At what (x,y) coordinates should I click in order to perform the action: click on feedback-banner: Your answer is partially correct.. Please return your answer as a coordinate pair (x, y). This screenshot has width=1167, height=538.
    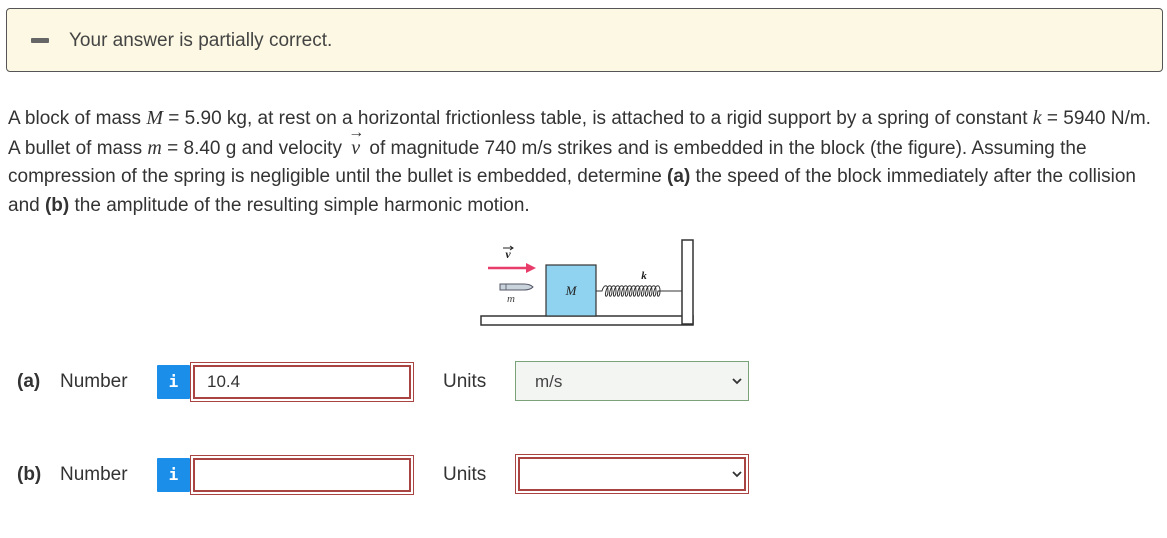
    Looking at the image, I should click on (584, 40).